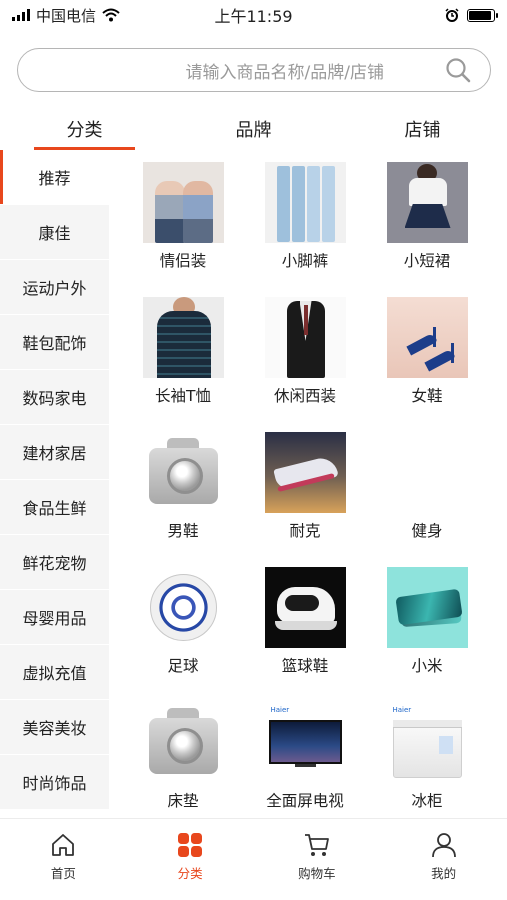 This screenshot has width=507, height=900. Describe the element at coordinates (305, 801) in the screenshot. I see `grid-item-label: 全面屏电视` at that location.